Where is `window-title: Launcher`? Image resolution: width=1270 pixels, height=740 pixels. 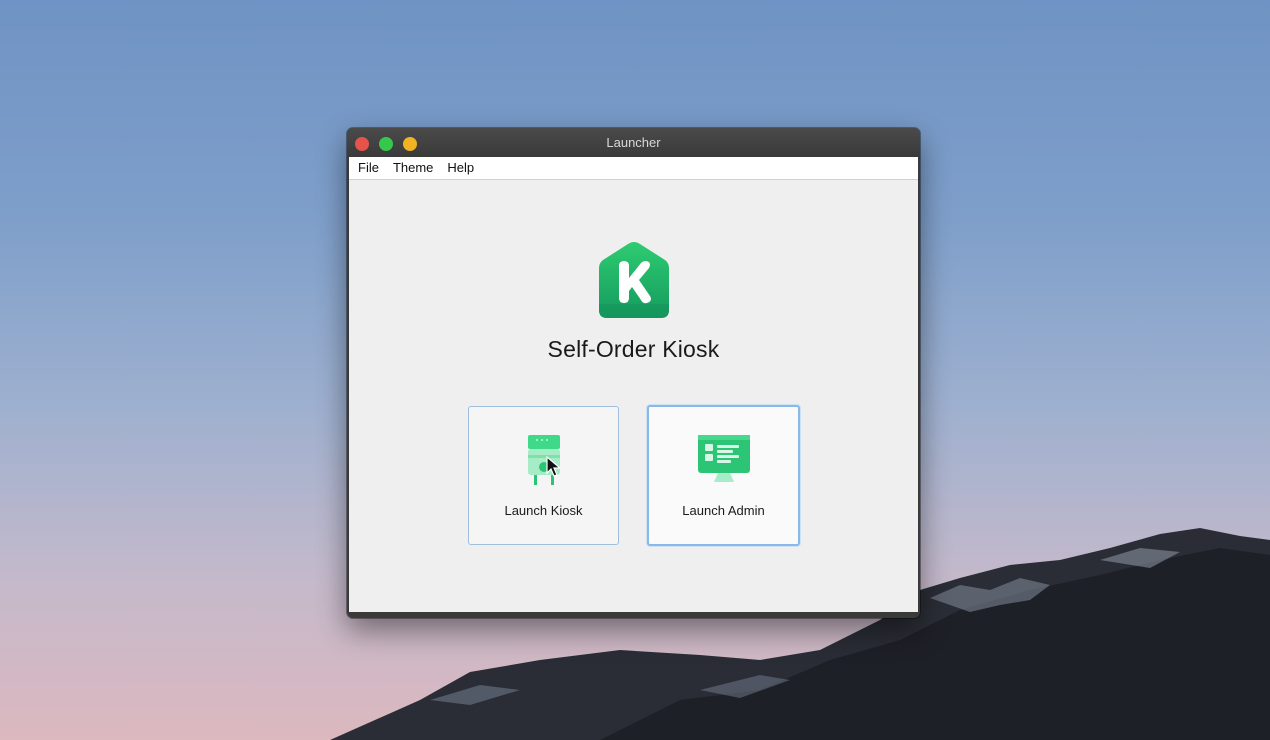
window-title: Launcher is located at coordinates (633, 142).